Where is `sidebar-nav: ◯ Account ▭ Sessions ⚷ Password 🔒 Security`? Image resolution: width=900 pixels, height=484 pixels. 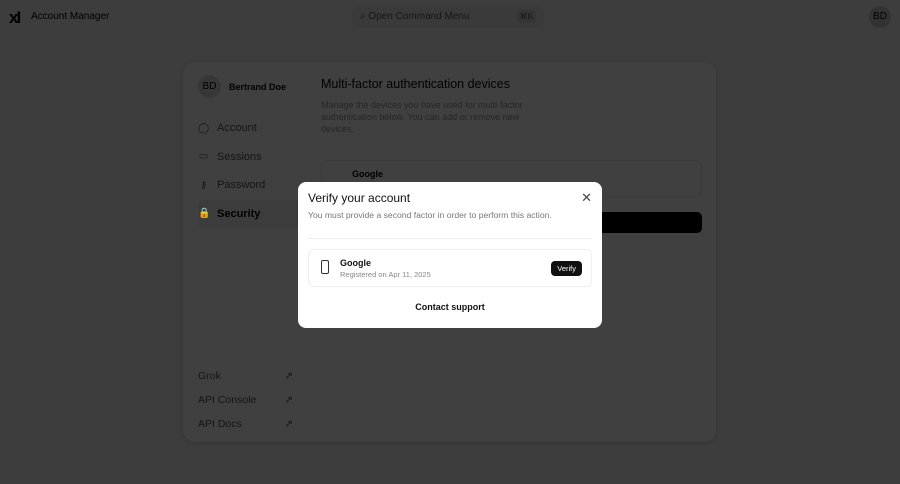
sidebar-nav: ◯ Account ▭ Sessions ⚷ Password 🔒 Security is located at coordinates (253, 171).